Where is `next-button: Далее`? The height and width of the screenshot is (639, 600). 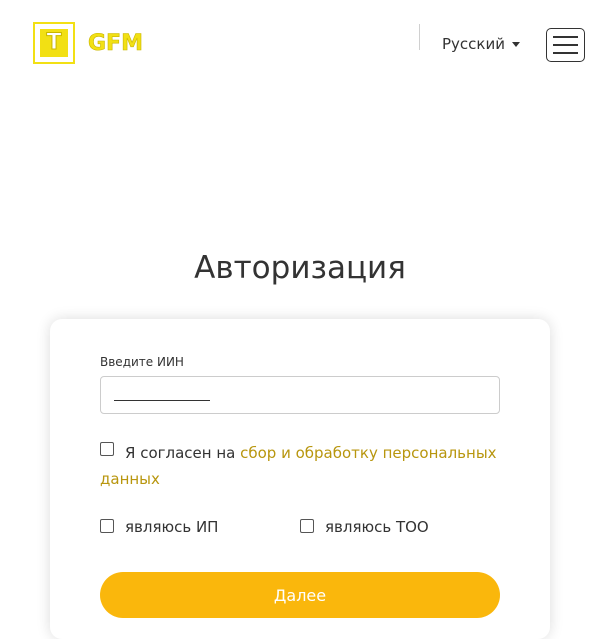 next-button: Далее is located at coordinates (300, 595).